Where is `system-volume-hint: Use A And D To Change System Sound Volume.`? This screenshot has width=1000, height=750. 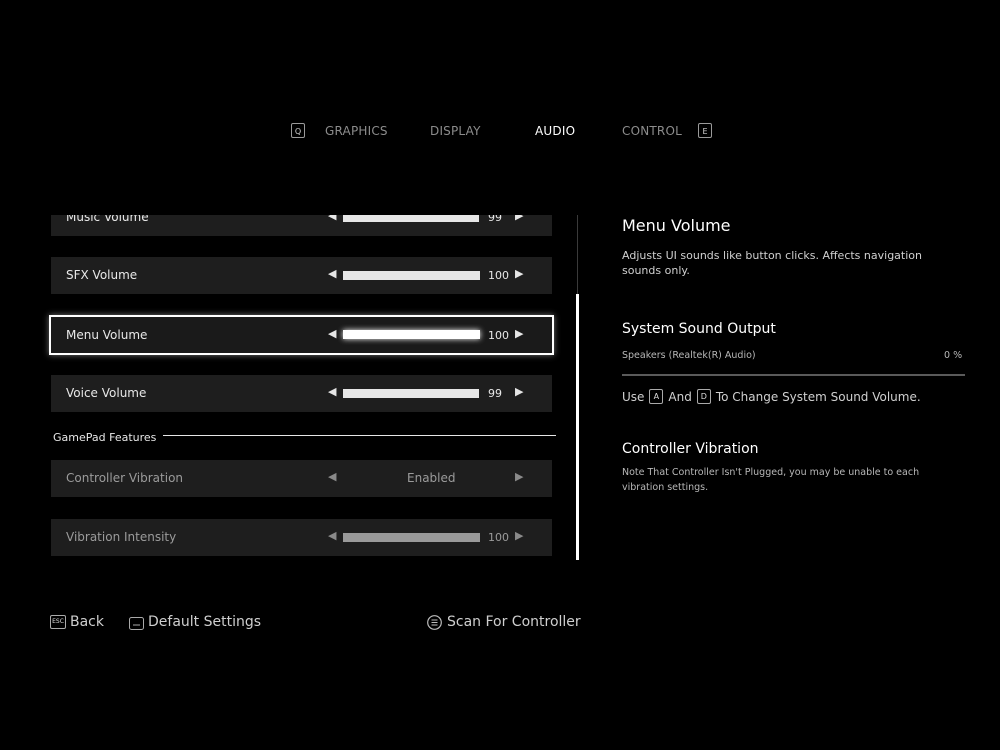
system-volume-hint: Use A And D To Change System Sound Volume. is located at coordinates (771, 397).